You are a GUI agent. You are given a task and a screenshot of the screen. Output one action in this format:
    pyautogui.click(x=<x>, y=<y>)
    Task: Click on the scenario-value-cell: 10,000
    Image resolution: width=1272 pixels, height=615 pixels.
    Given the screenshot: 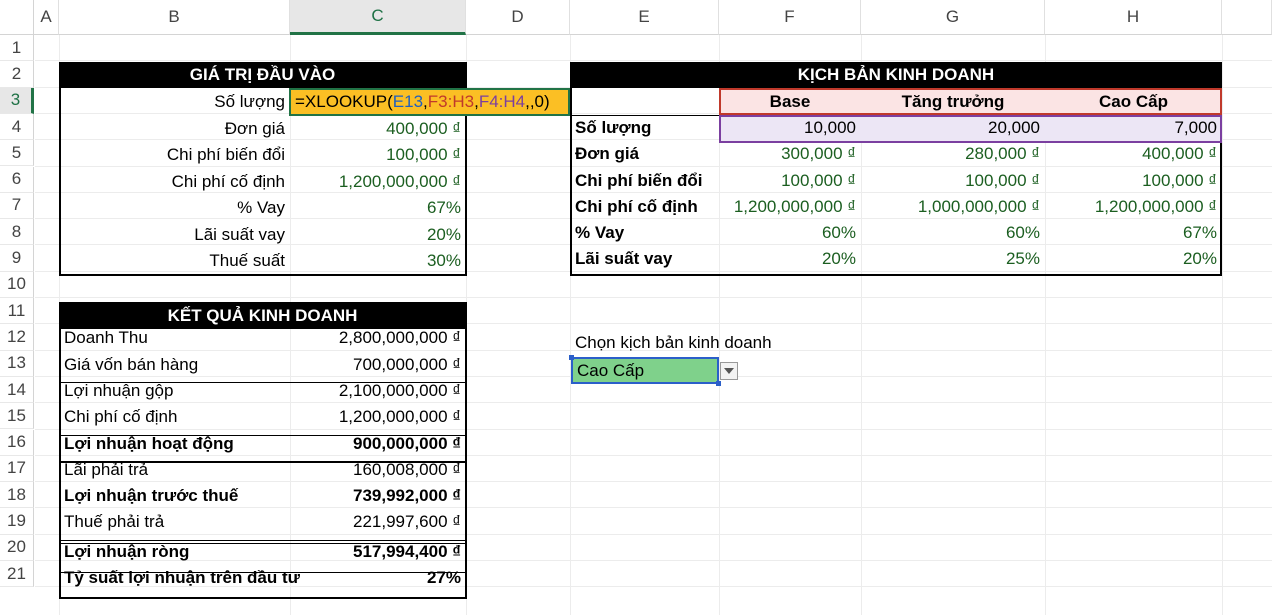 What is the action you would take?
    pyautogui.click(x=790, y=128)
    